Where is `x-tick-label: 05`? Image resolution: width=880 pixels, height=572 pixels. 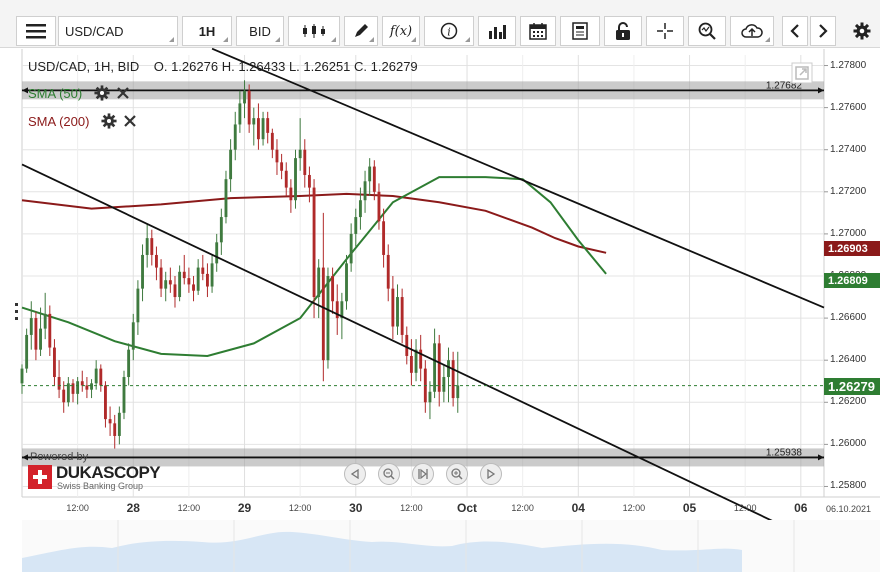
x-tick-label: 05 is located at coordinates (689, 508).